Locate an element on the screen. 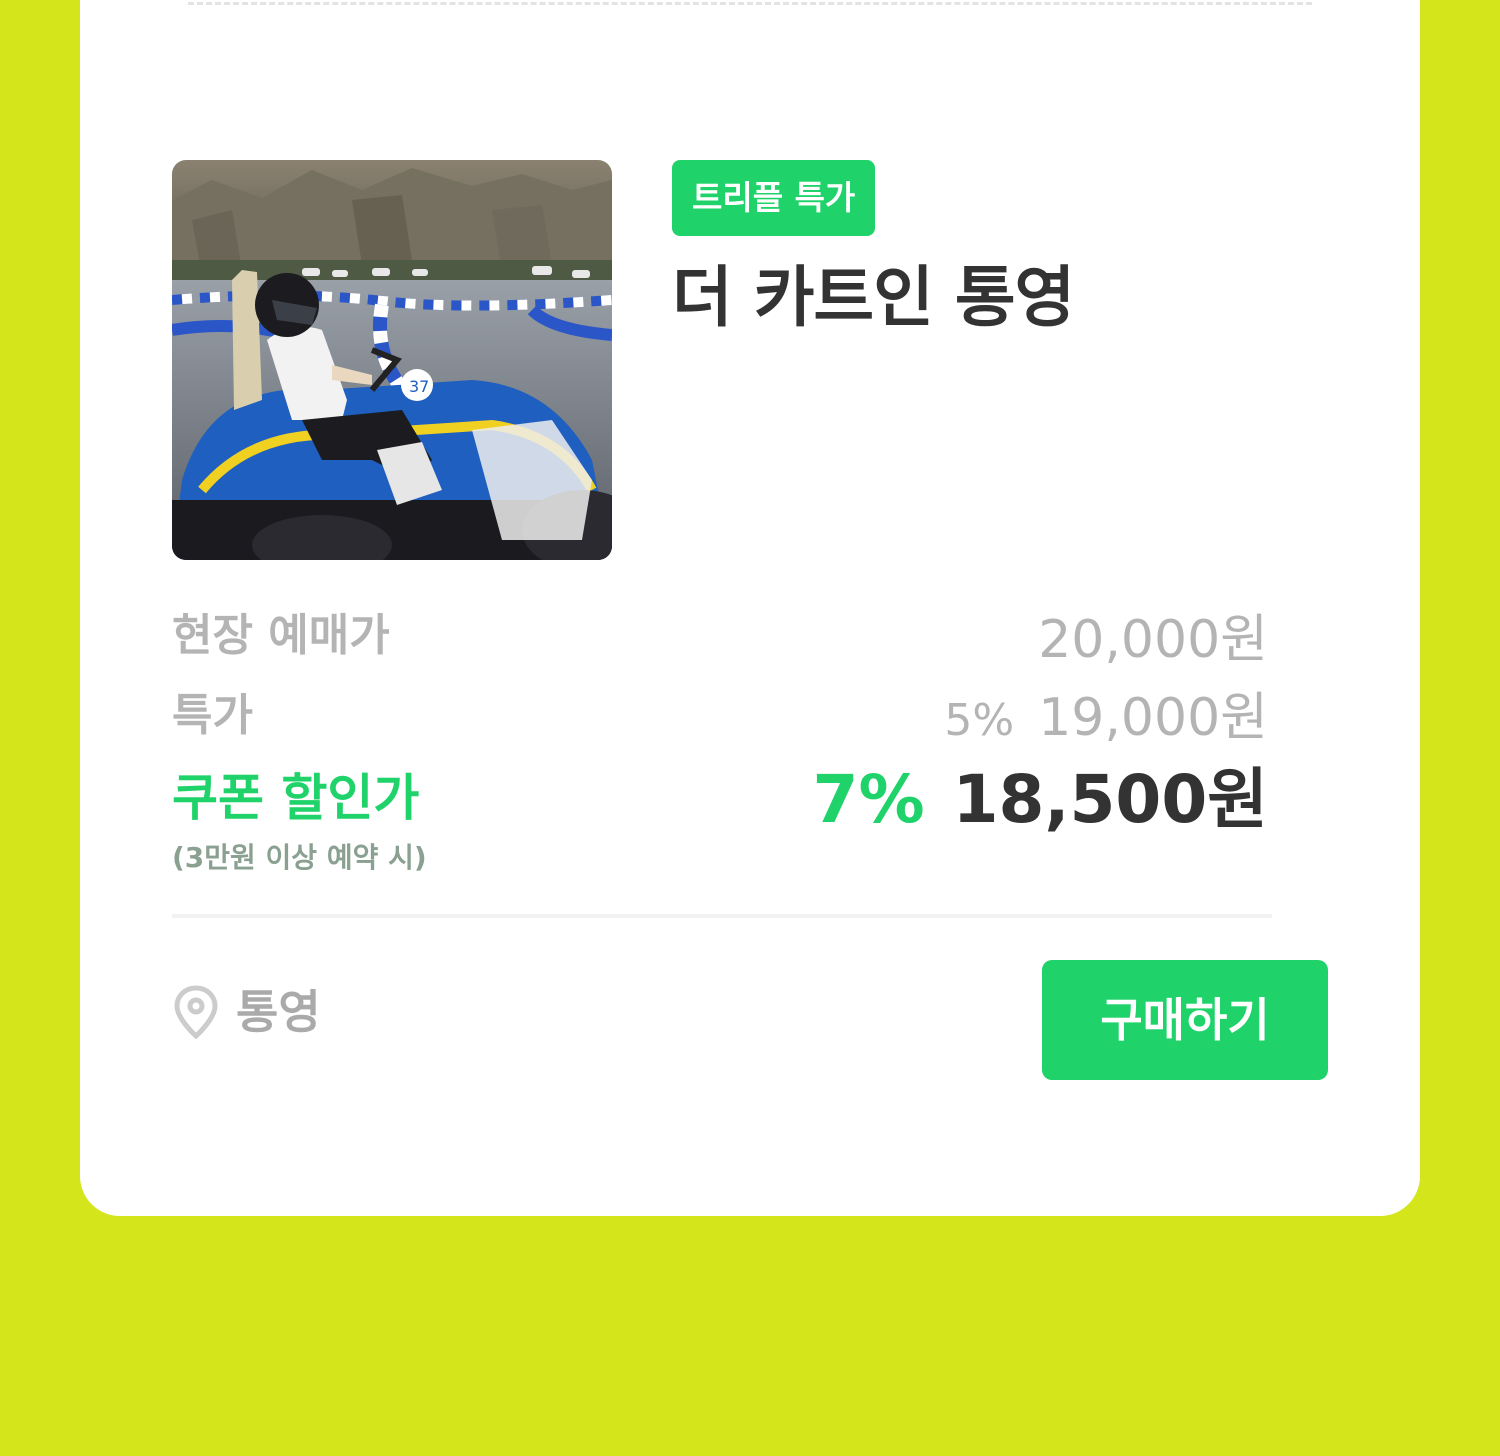  coupon-price-row: 7% 18,500원 is located at coordinates (1040, 800).